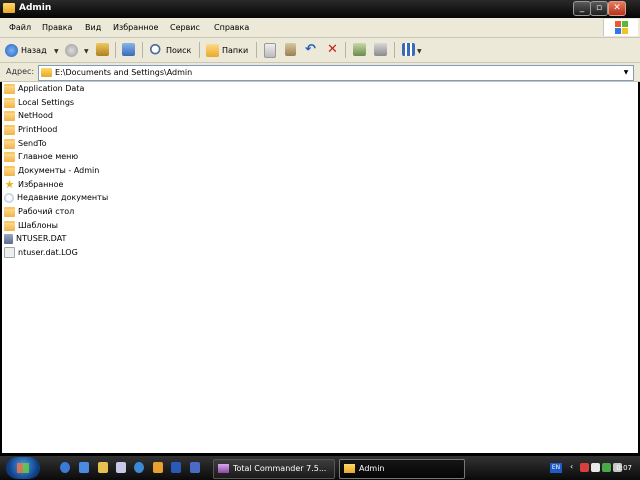  Describe the element at coordinates (402, 469) in the screenshot. I see `taskbar-button-admin: Admin` at that location.